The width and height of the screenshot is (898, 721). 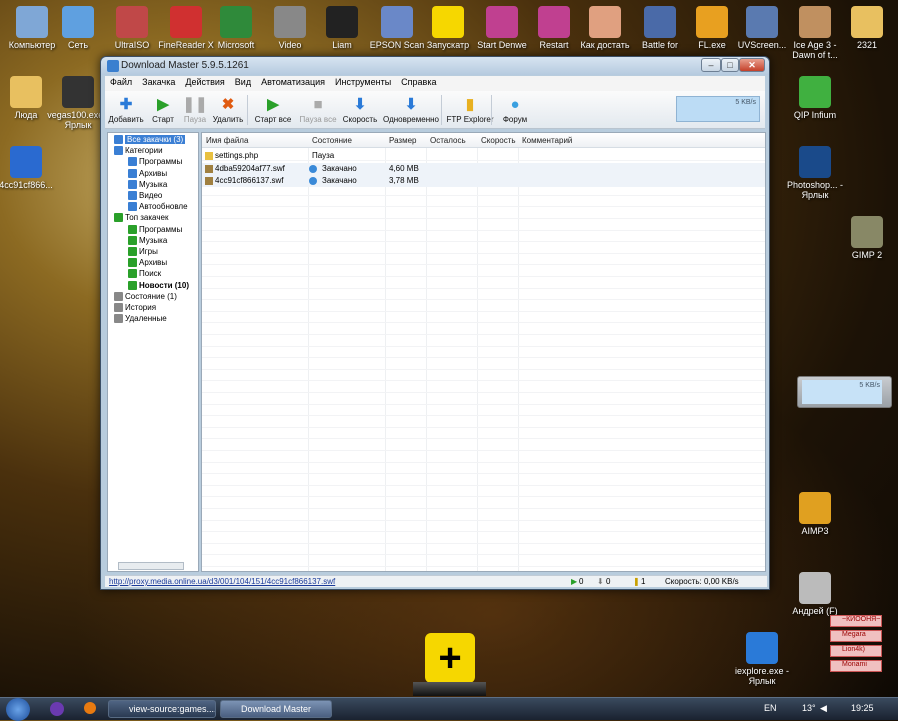 I want to click on desktop-icon: iexplore.exe - Ярлык, so click(x=762, y=659).